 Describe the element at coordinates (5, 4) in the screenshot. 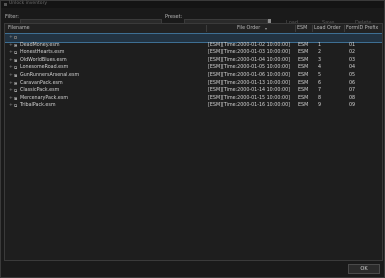

I see `app-icon` at that location.